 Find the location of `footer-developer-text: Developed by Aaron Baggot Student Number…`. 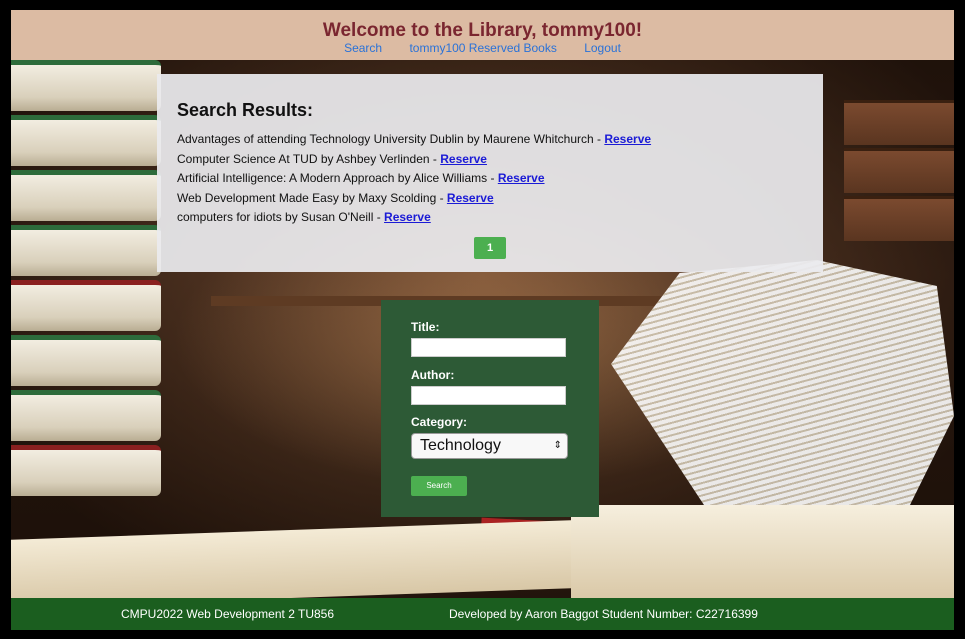

footer-developer-text: Developed by Aaron Baggot Student Number… is located at coordinates (603, 614).